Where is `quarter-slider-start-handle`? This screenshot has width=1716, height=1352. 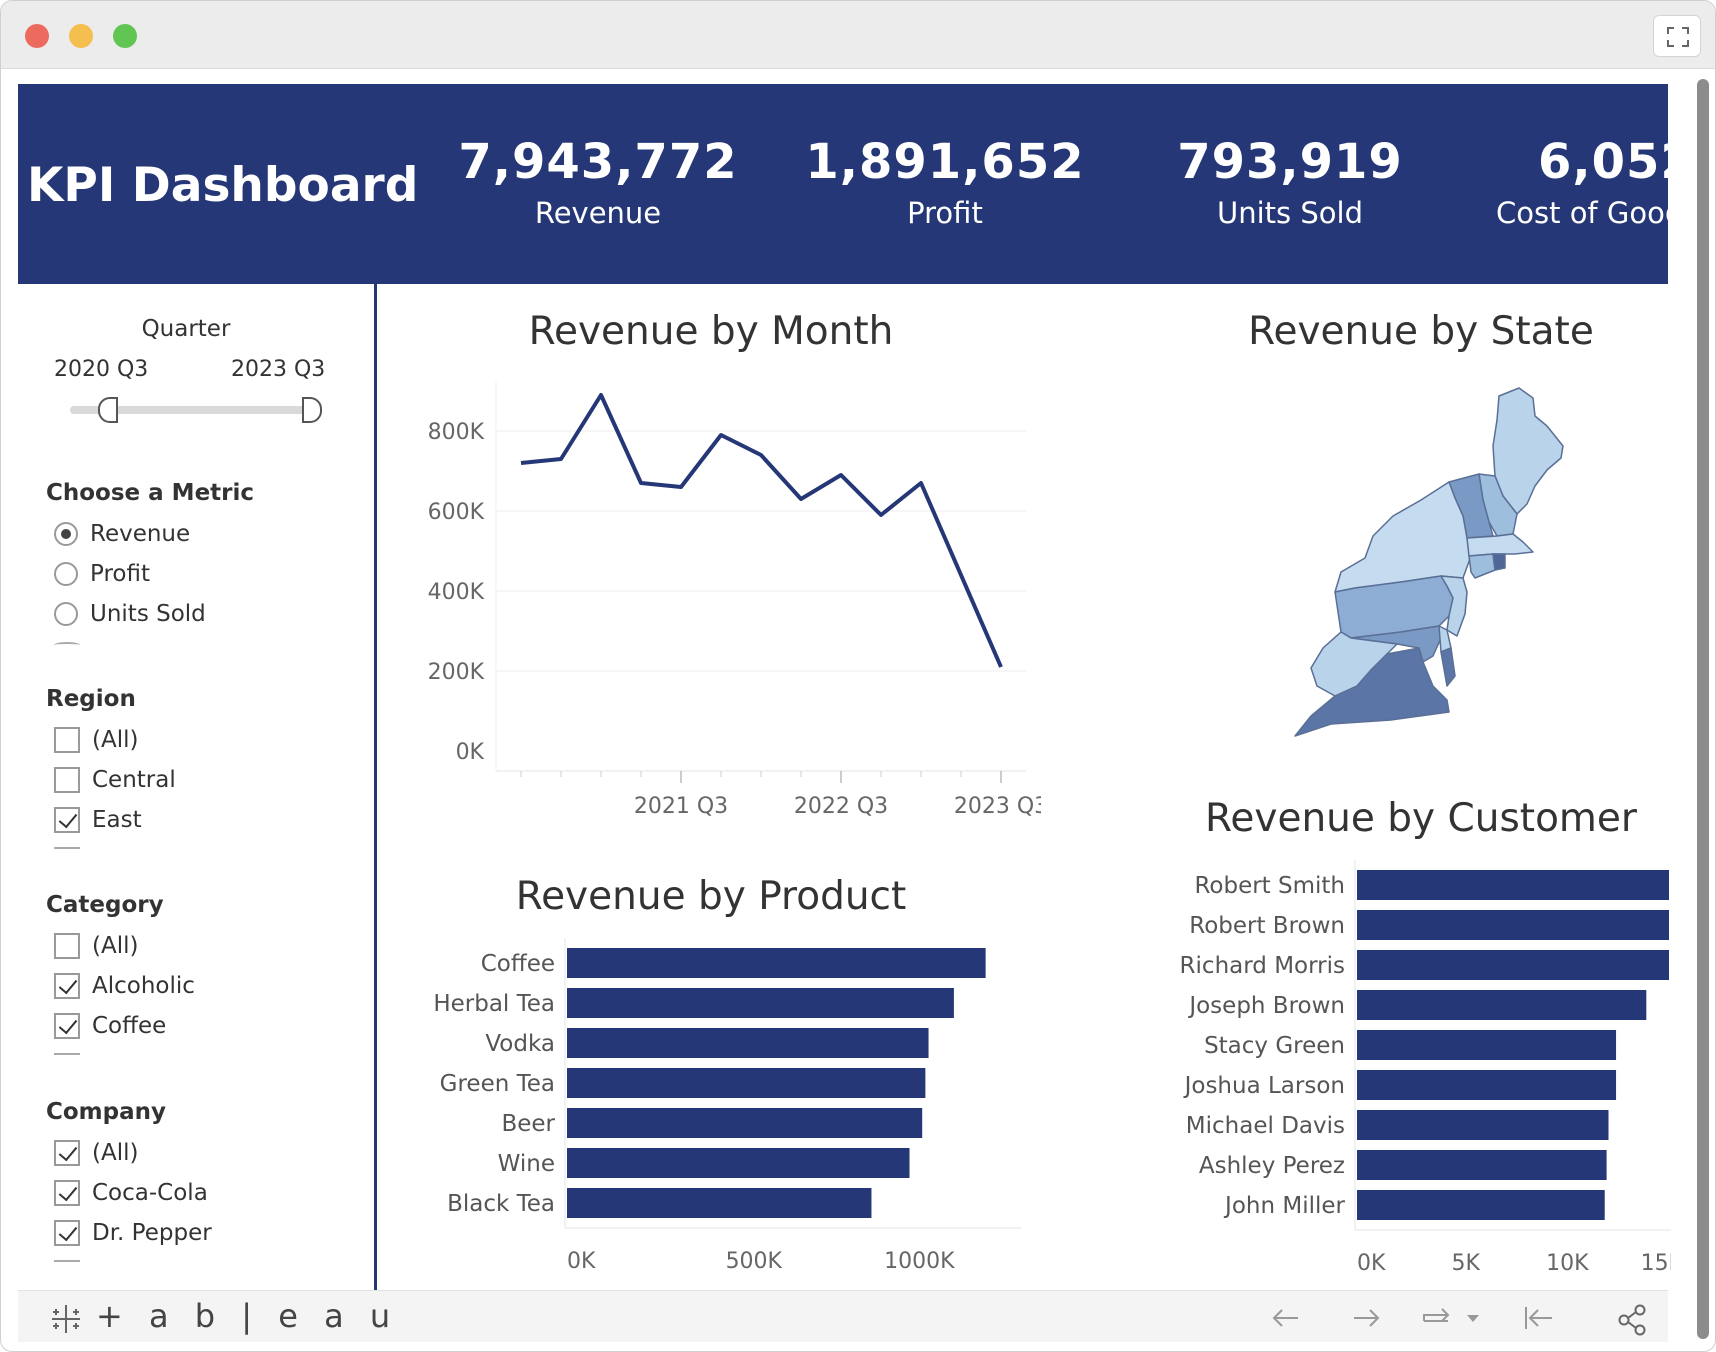
quarter-slider-start-handle is located at coordinates (108, 410).